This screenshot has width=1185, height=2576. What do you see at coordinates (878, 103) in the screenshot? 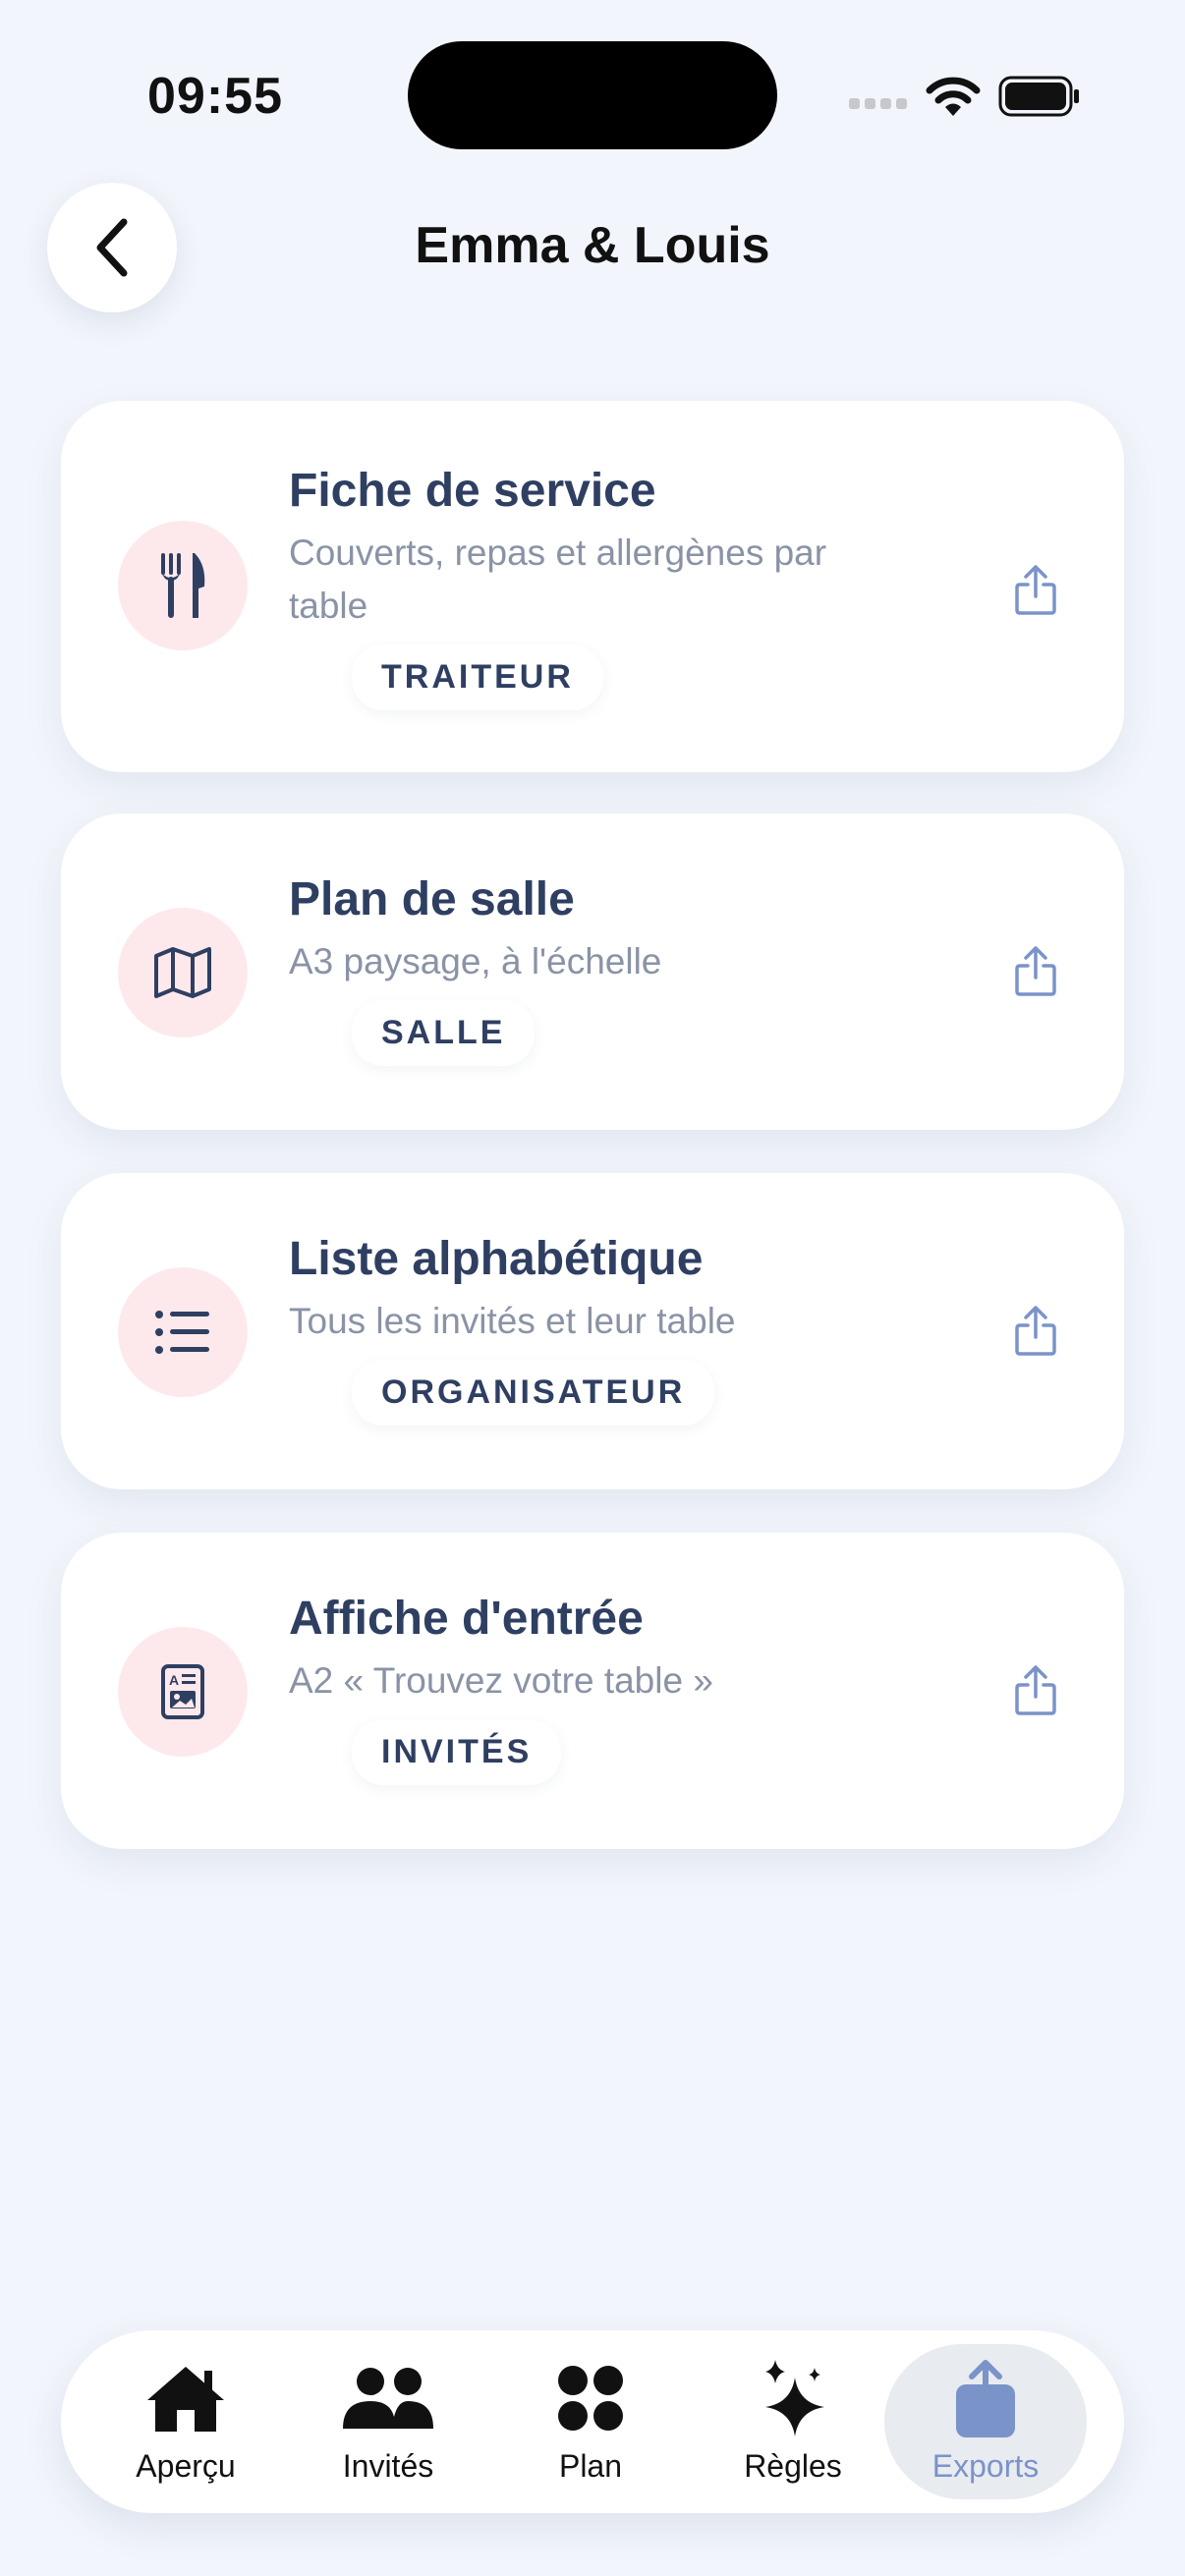
I see `cellular-signal-icon` at bounding box center [878, 103].